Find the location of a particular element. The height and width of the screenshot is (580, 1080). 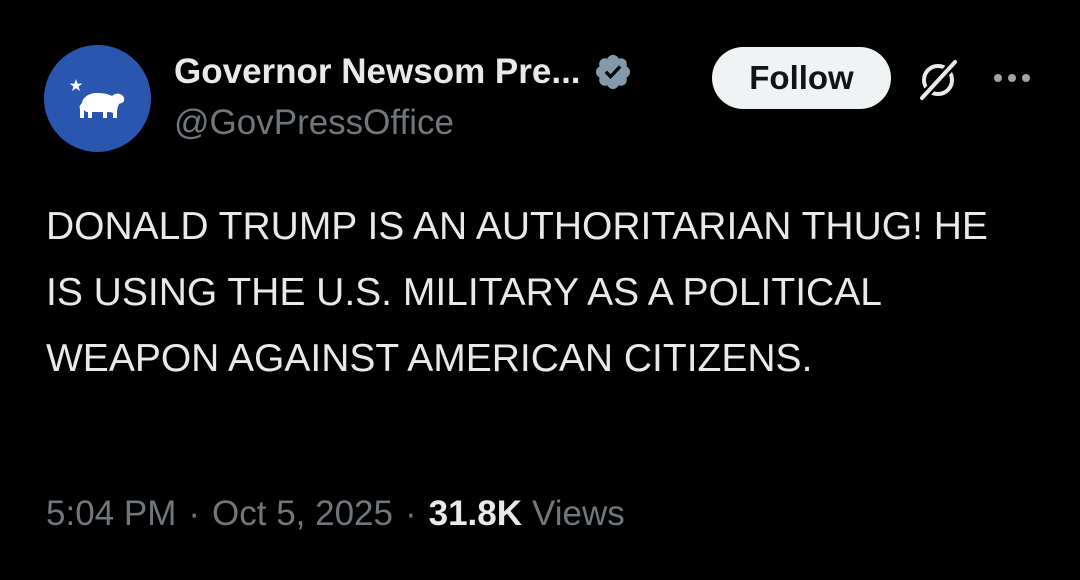

tweet-time: 5:04 PM is located at coordinates (111, 514).